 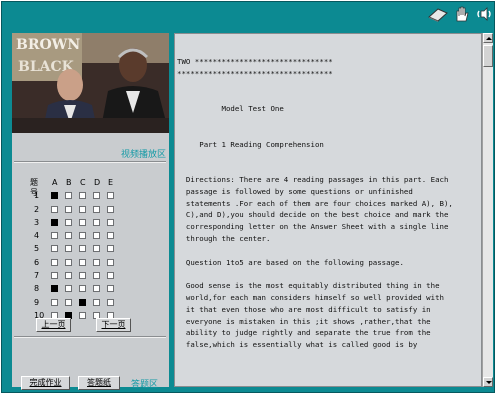 What do you see at coordinates (462, 14) in the screenshot?
I see `hand-icon` at bounding box center [462, 14].